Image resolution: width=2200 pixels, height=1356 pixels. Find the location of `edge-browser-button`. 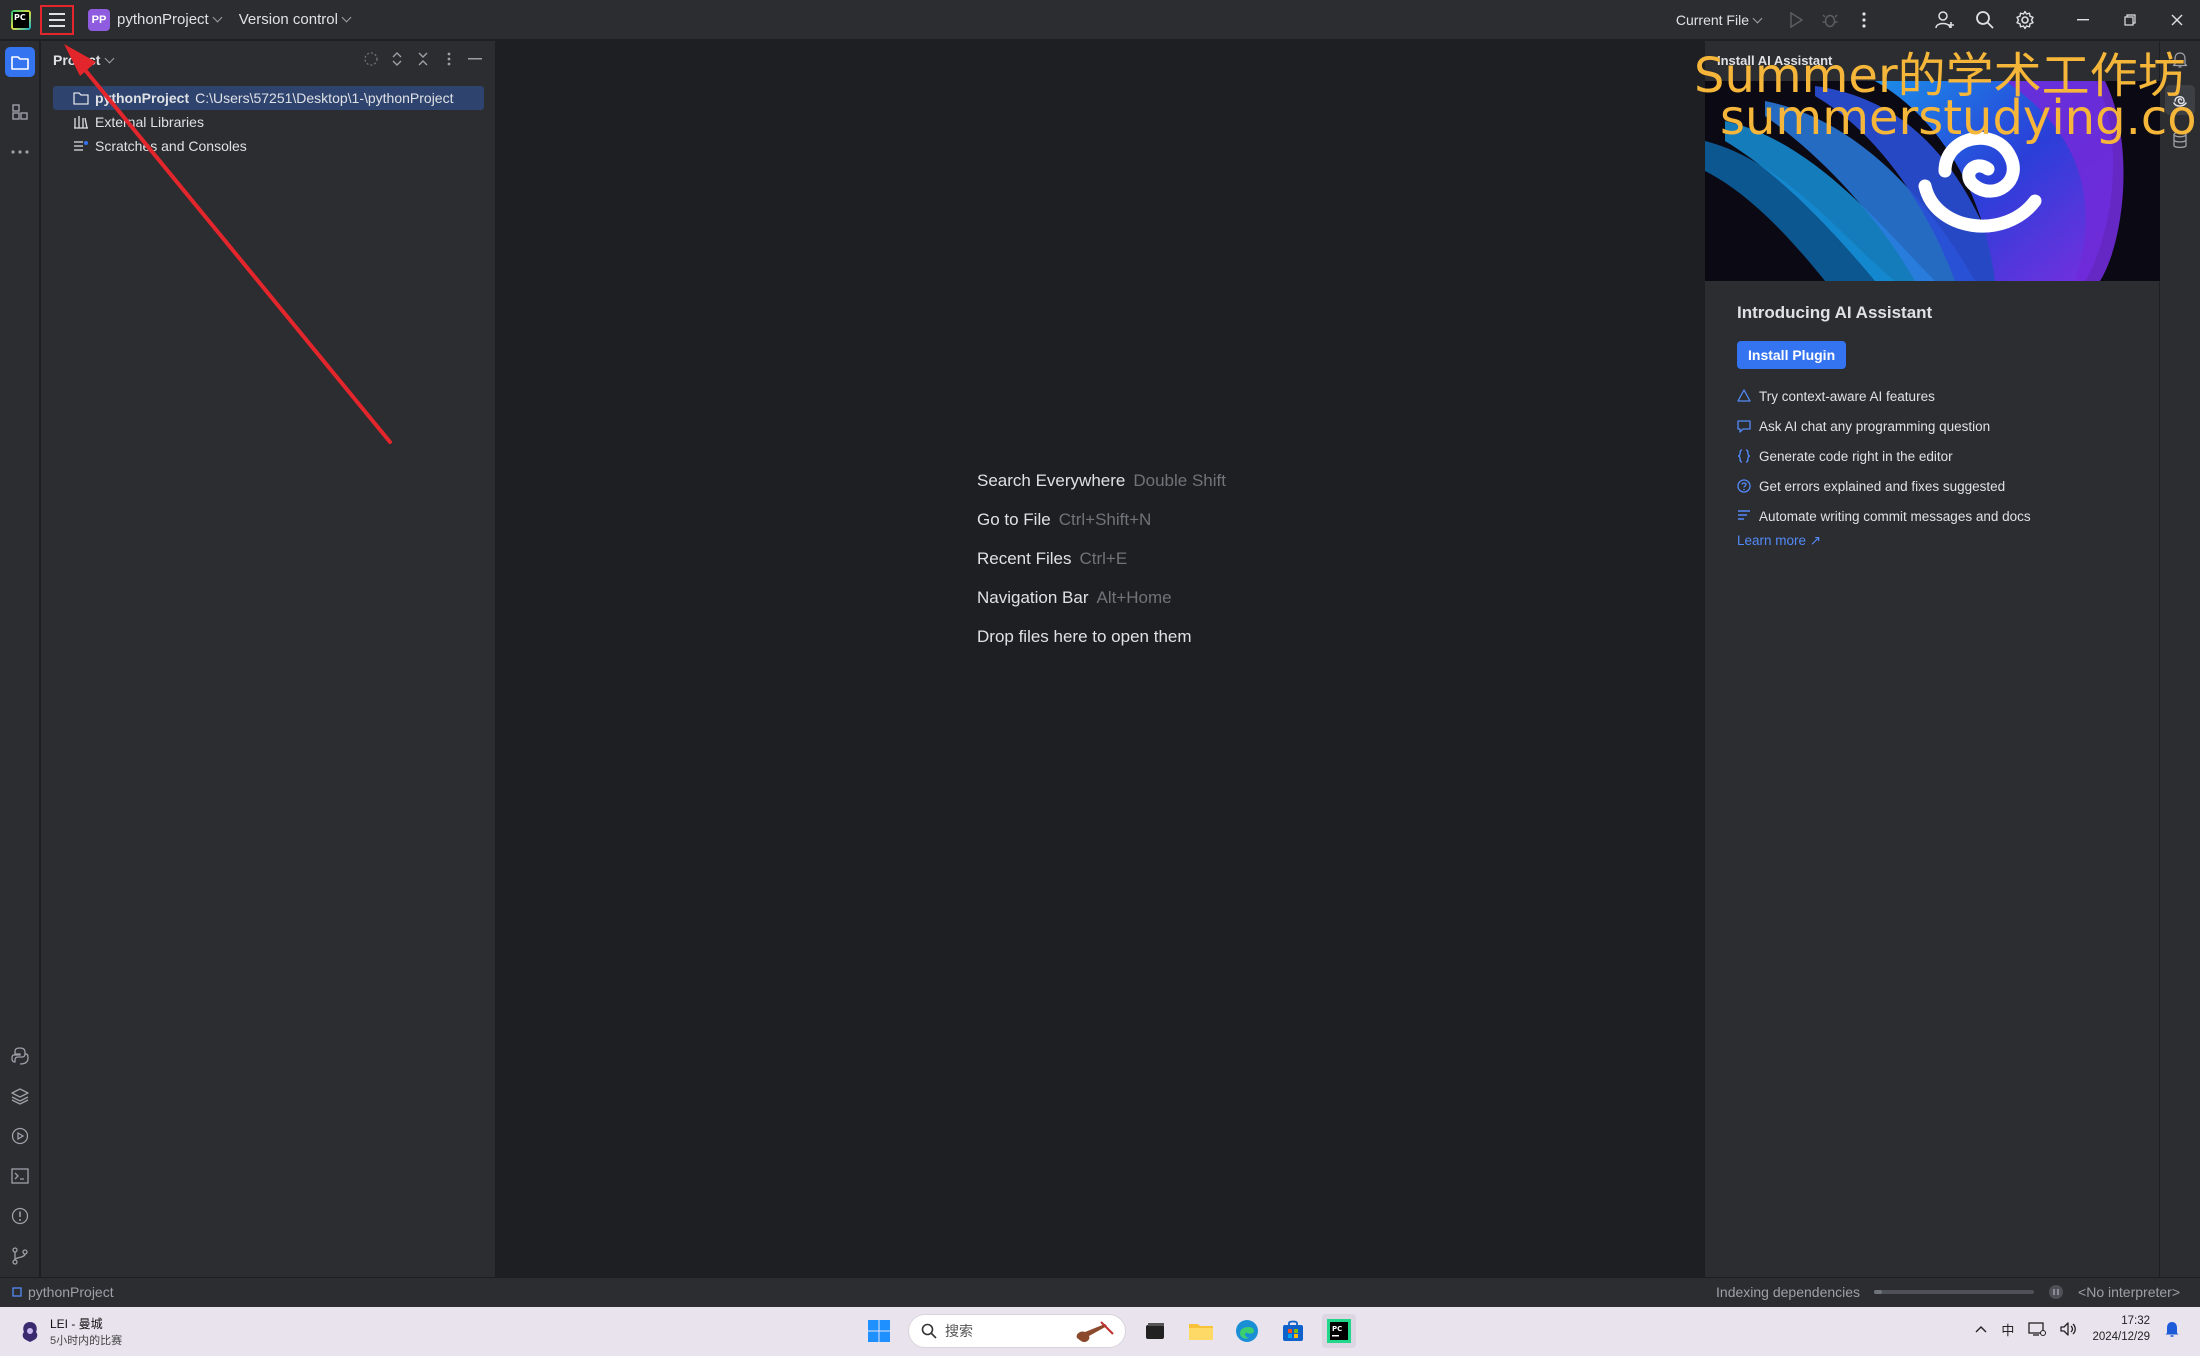

edge-browser-button is located at coordinates (1247, 1331).